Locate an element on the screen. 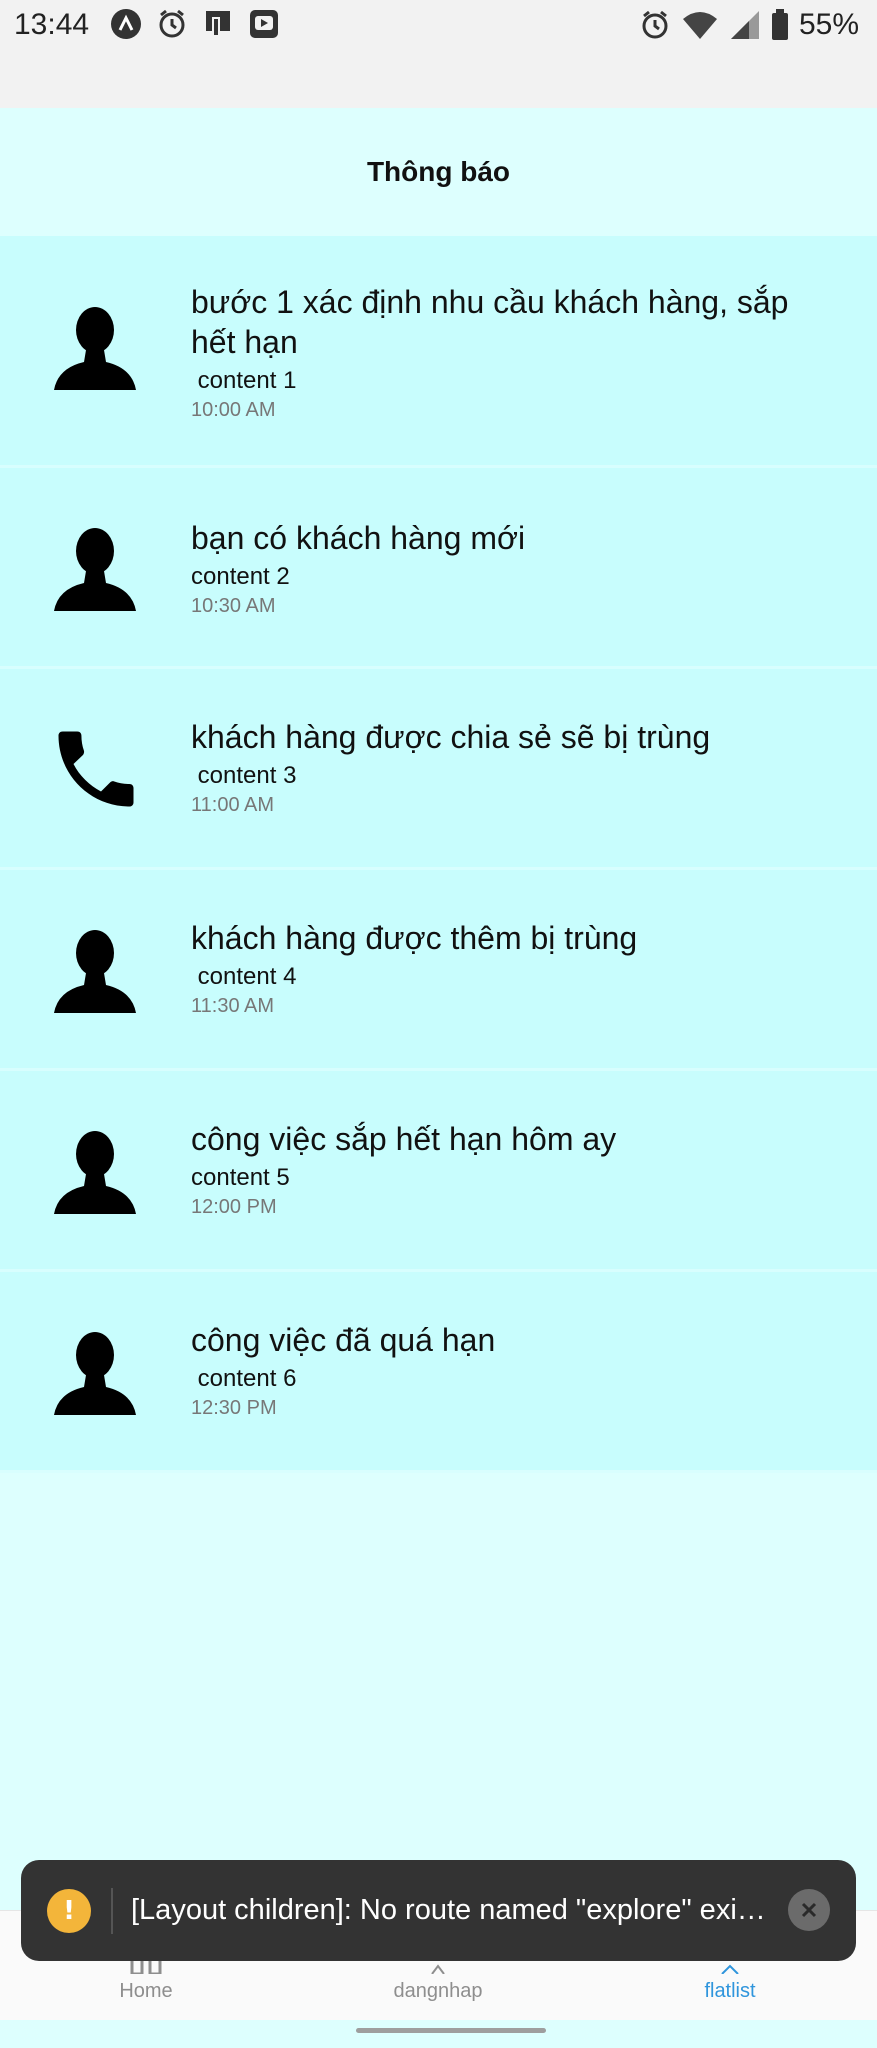 This screenshot has height=2048, width=877. notification-title: khách hàng được chia sẻ sẽ bị trùng is located at coordinates (451, 737).